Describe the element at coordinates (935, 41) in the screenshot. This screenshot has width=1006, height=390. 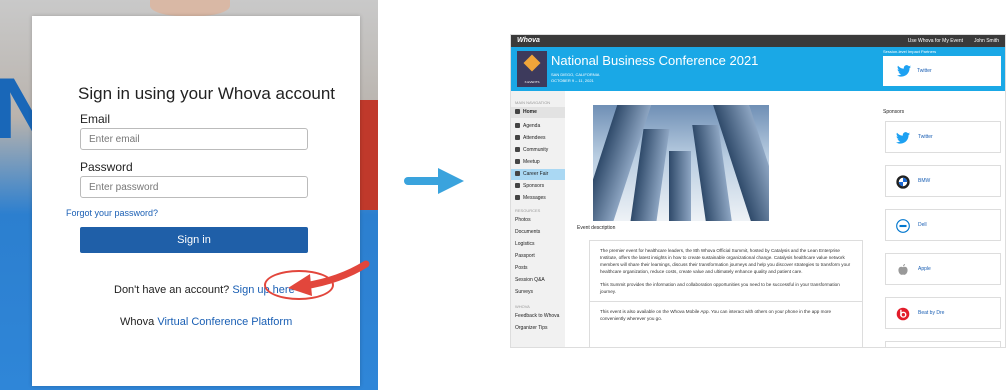
I see `use-whova-link: Use Whova for My Event` at that location.